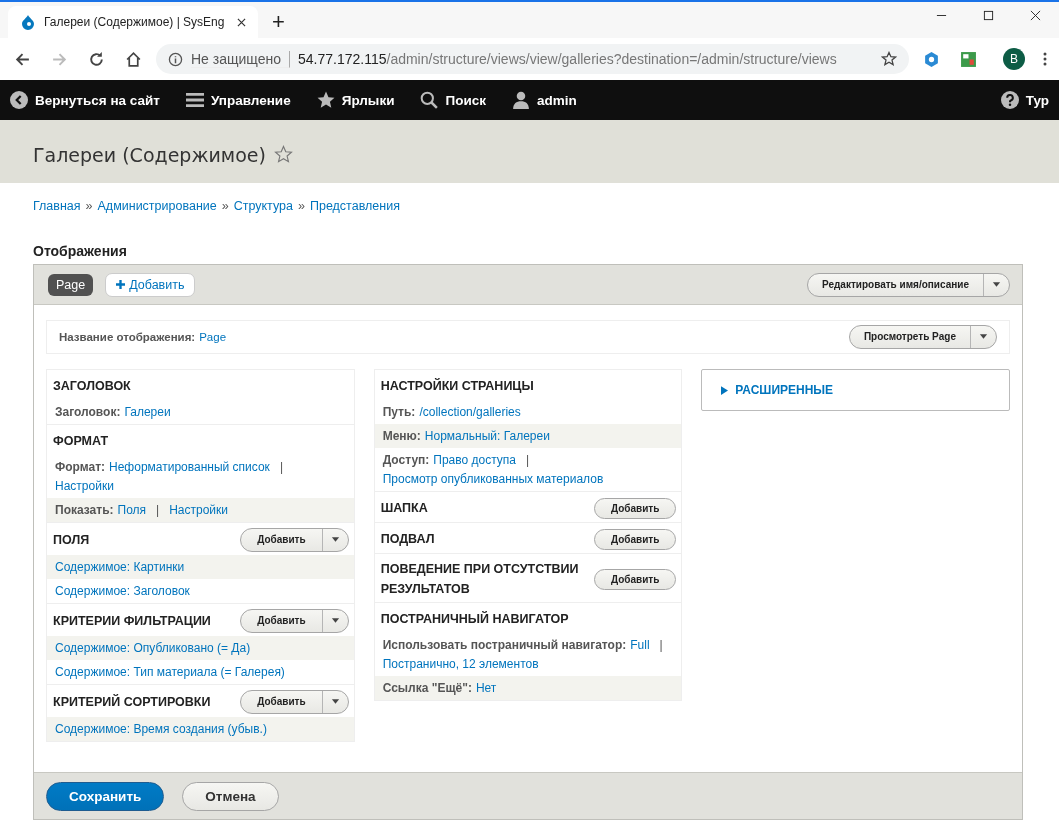  I want to click on browser-tab: Галереи (Содержимое) | SysEng, so click(133, 22).